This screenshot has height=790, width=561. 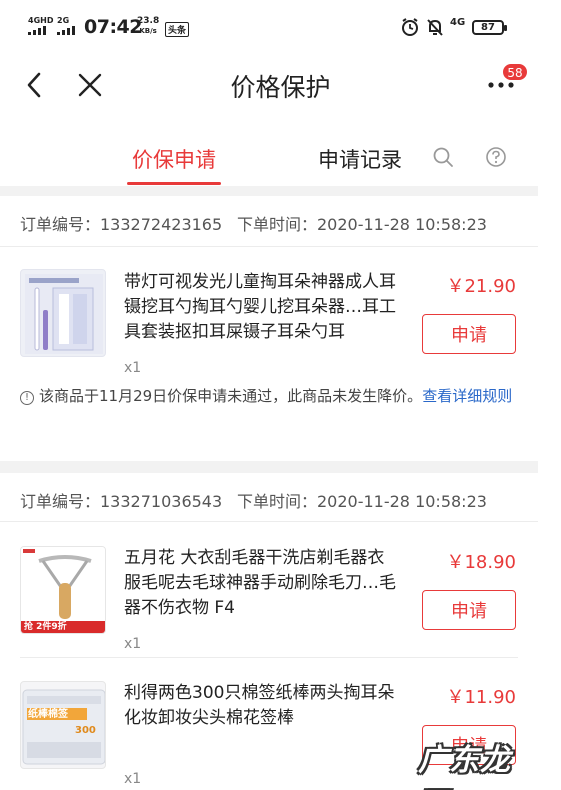 I want to click on signal-bars-1-icon, so click(x=37, y=30).